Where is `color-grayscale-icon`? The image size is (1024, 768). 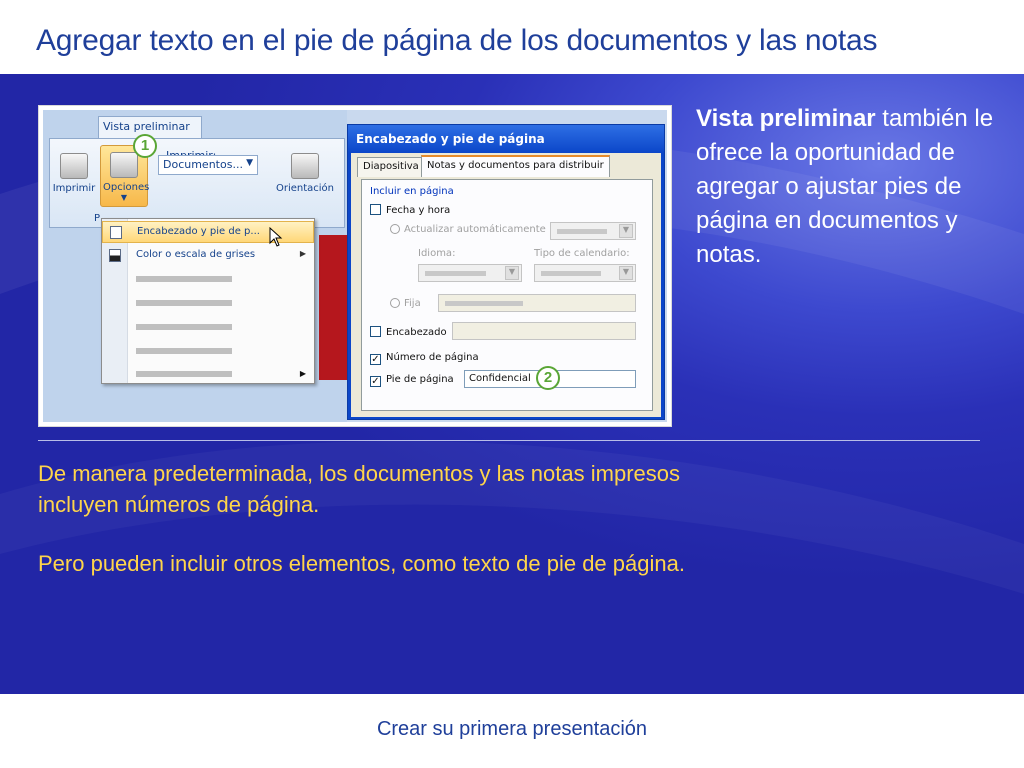 color-grayscale-icon is located at coordinates (115, 255).